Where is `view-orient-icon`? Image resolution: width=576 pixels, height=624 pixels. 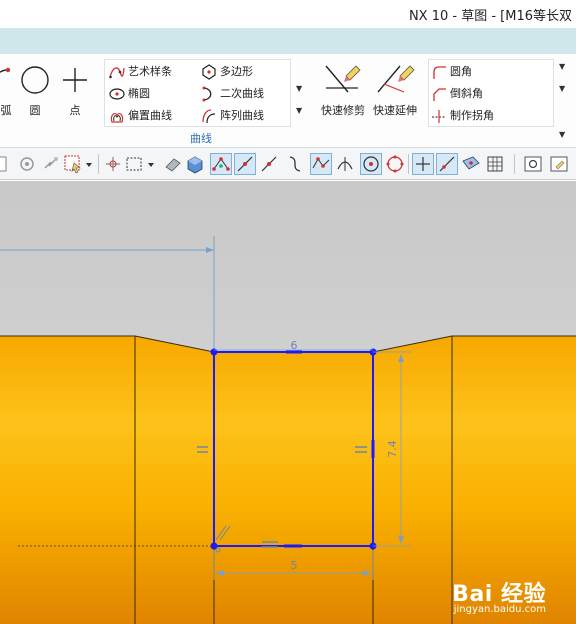 view-orient-icon is located at coordinates (559, 164).